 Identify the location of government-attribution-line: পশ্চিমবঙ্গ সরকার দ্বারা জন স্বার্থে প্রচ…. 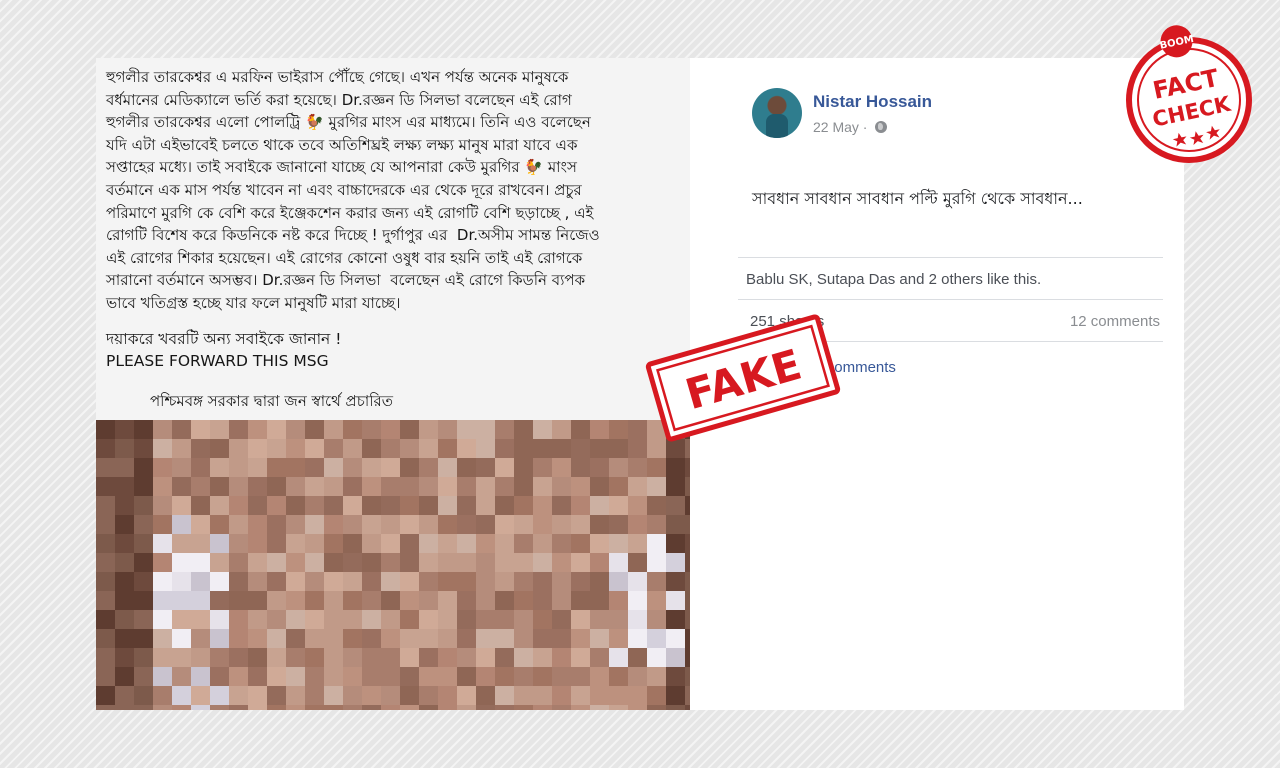
(271, 401).